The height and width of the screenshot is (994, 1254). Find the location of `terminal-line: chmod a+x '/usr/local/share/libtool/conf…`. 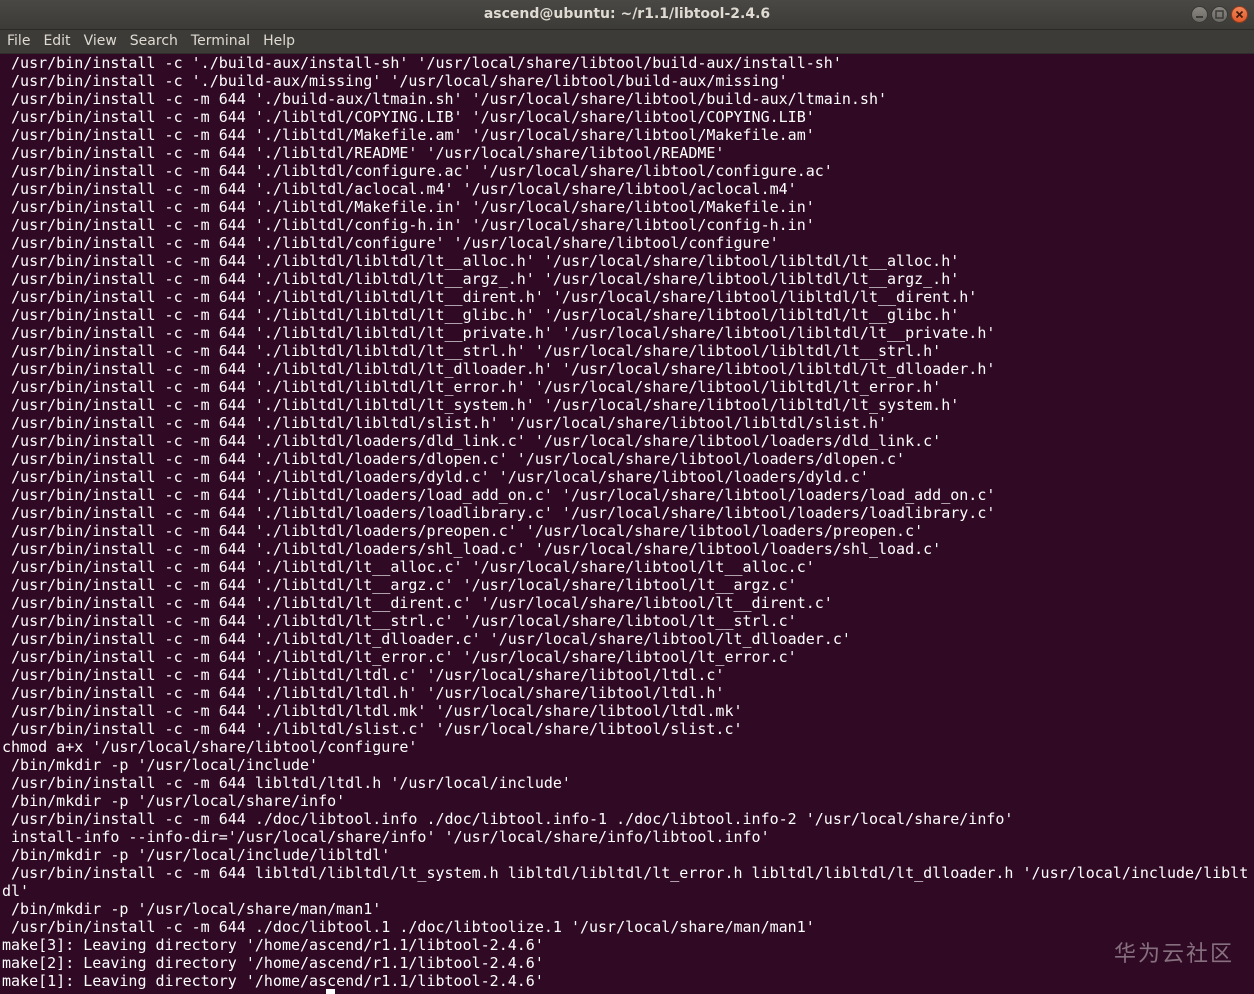

terminal-line: chmod a+x '/usr/local/share/libtool/conf… is located at coordinates (210, 747).